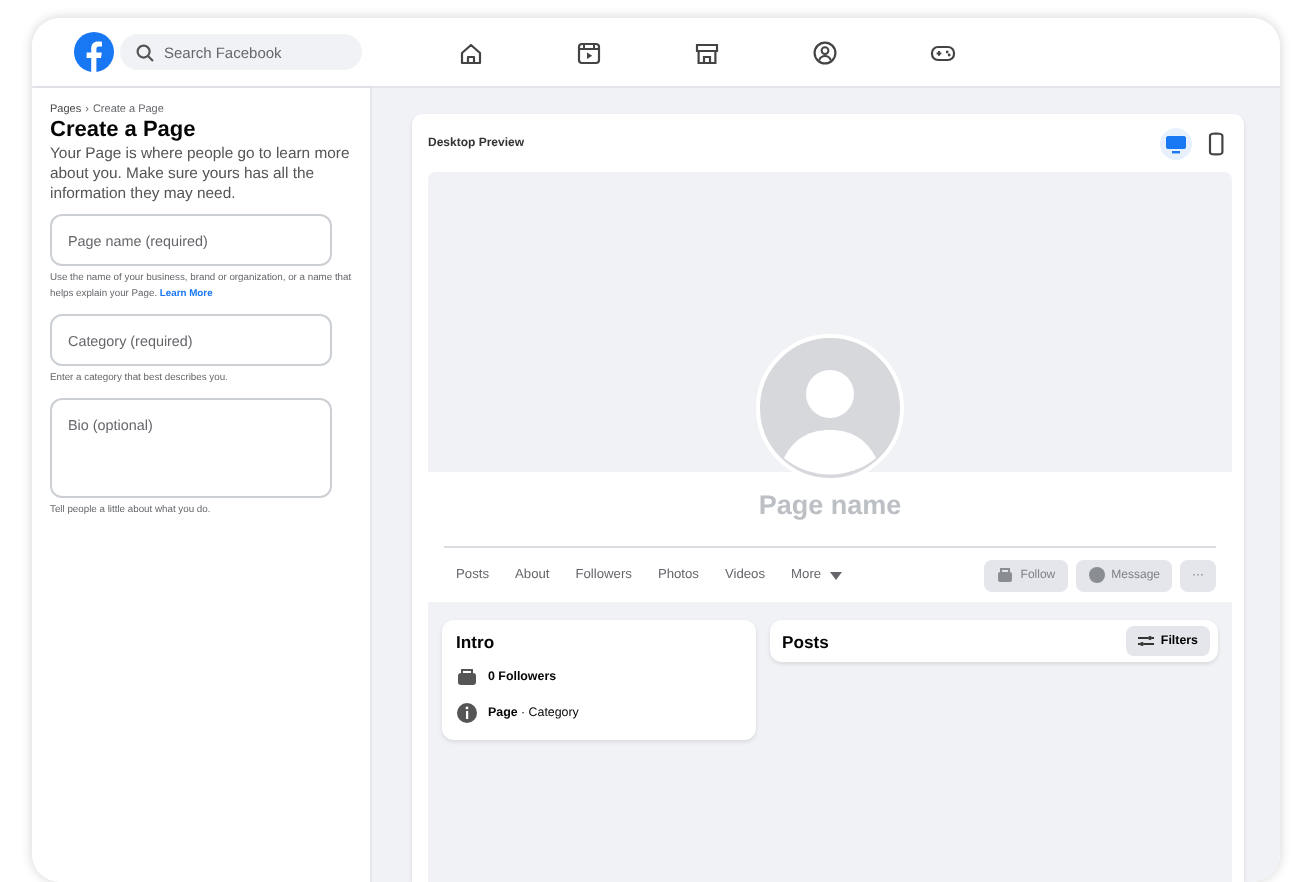 The image size is (1294, 882). What do you see at coordinates (830, 507) in the screenshot?
I see `page-name: Page name` at bounding box center [830, 507].